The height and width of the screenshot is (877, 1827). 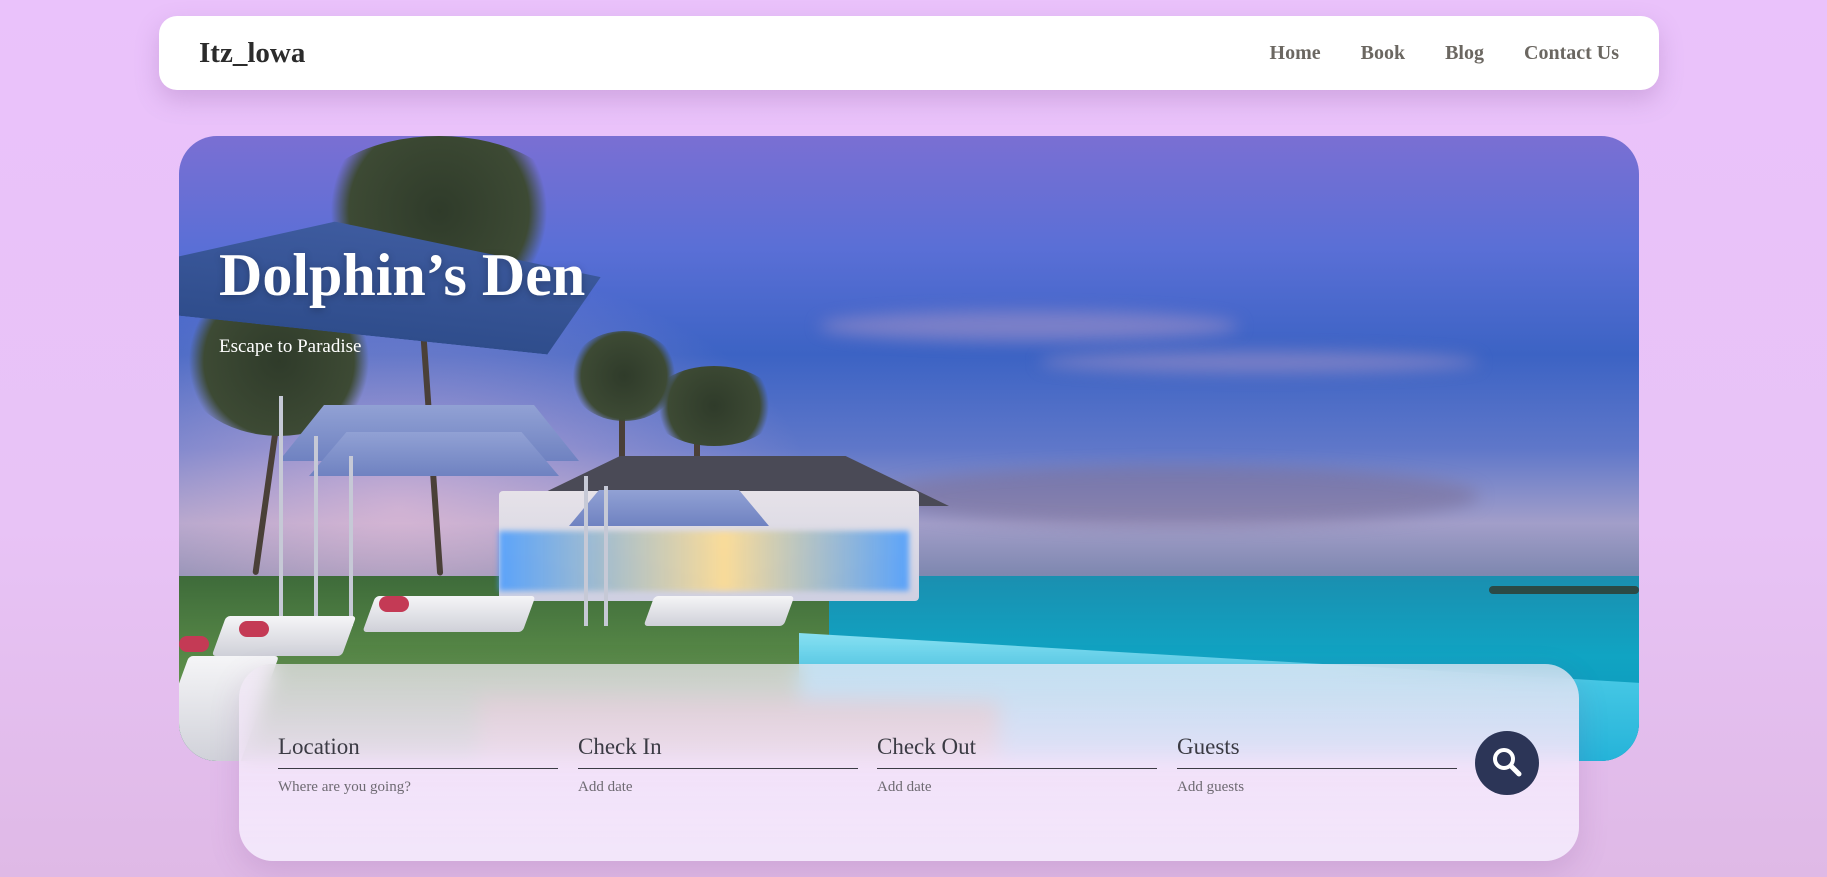 I want to click on check-in-field: Check In, so click(x=718, y=765).